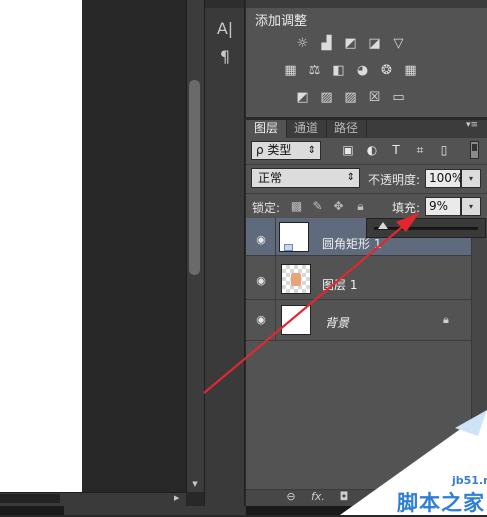  What do you see at coordinates (475, 128) in the screenshot?
I see `panel-menu-icon: ▾≡` at bounding box center [475, 128].